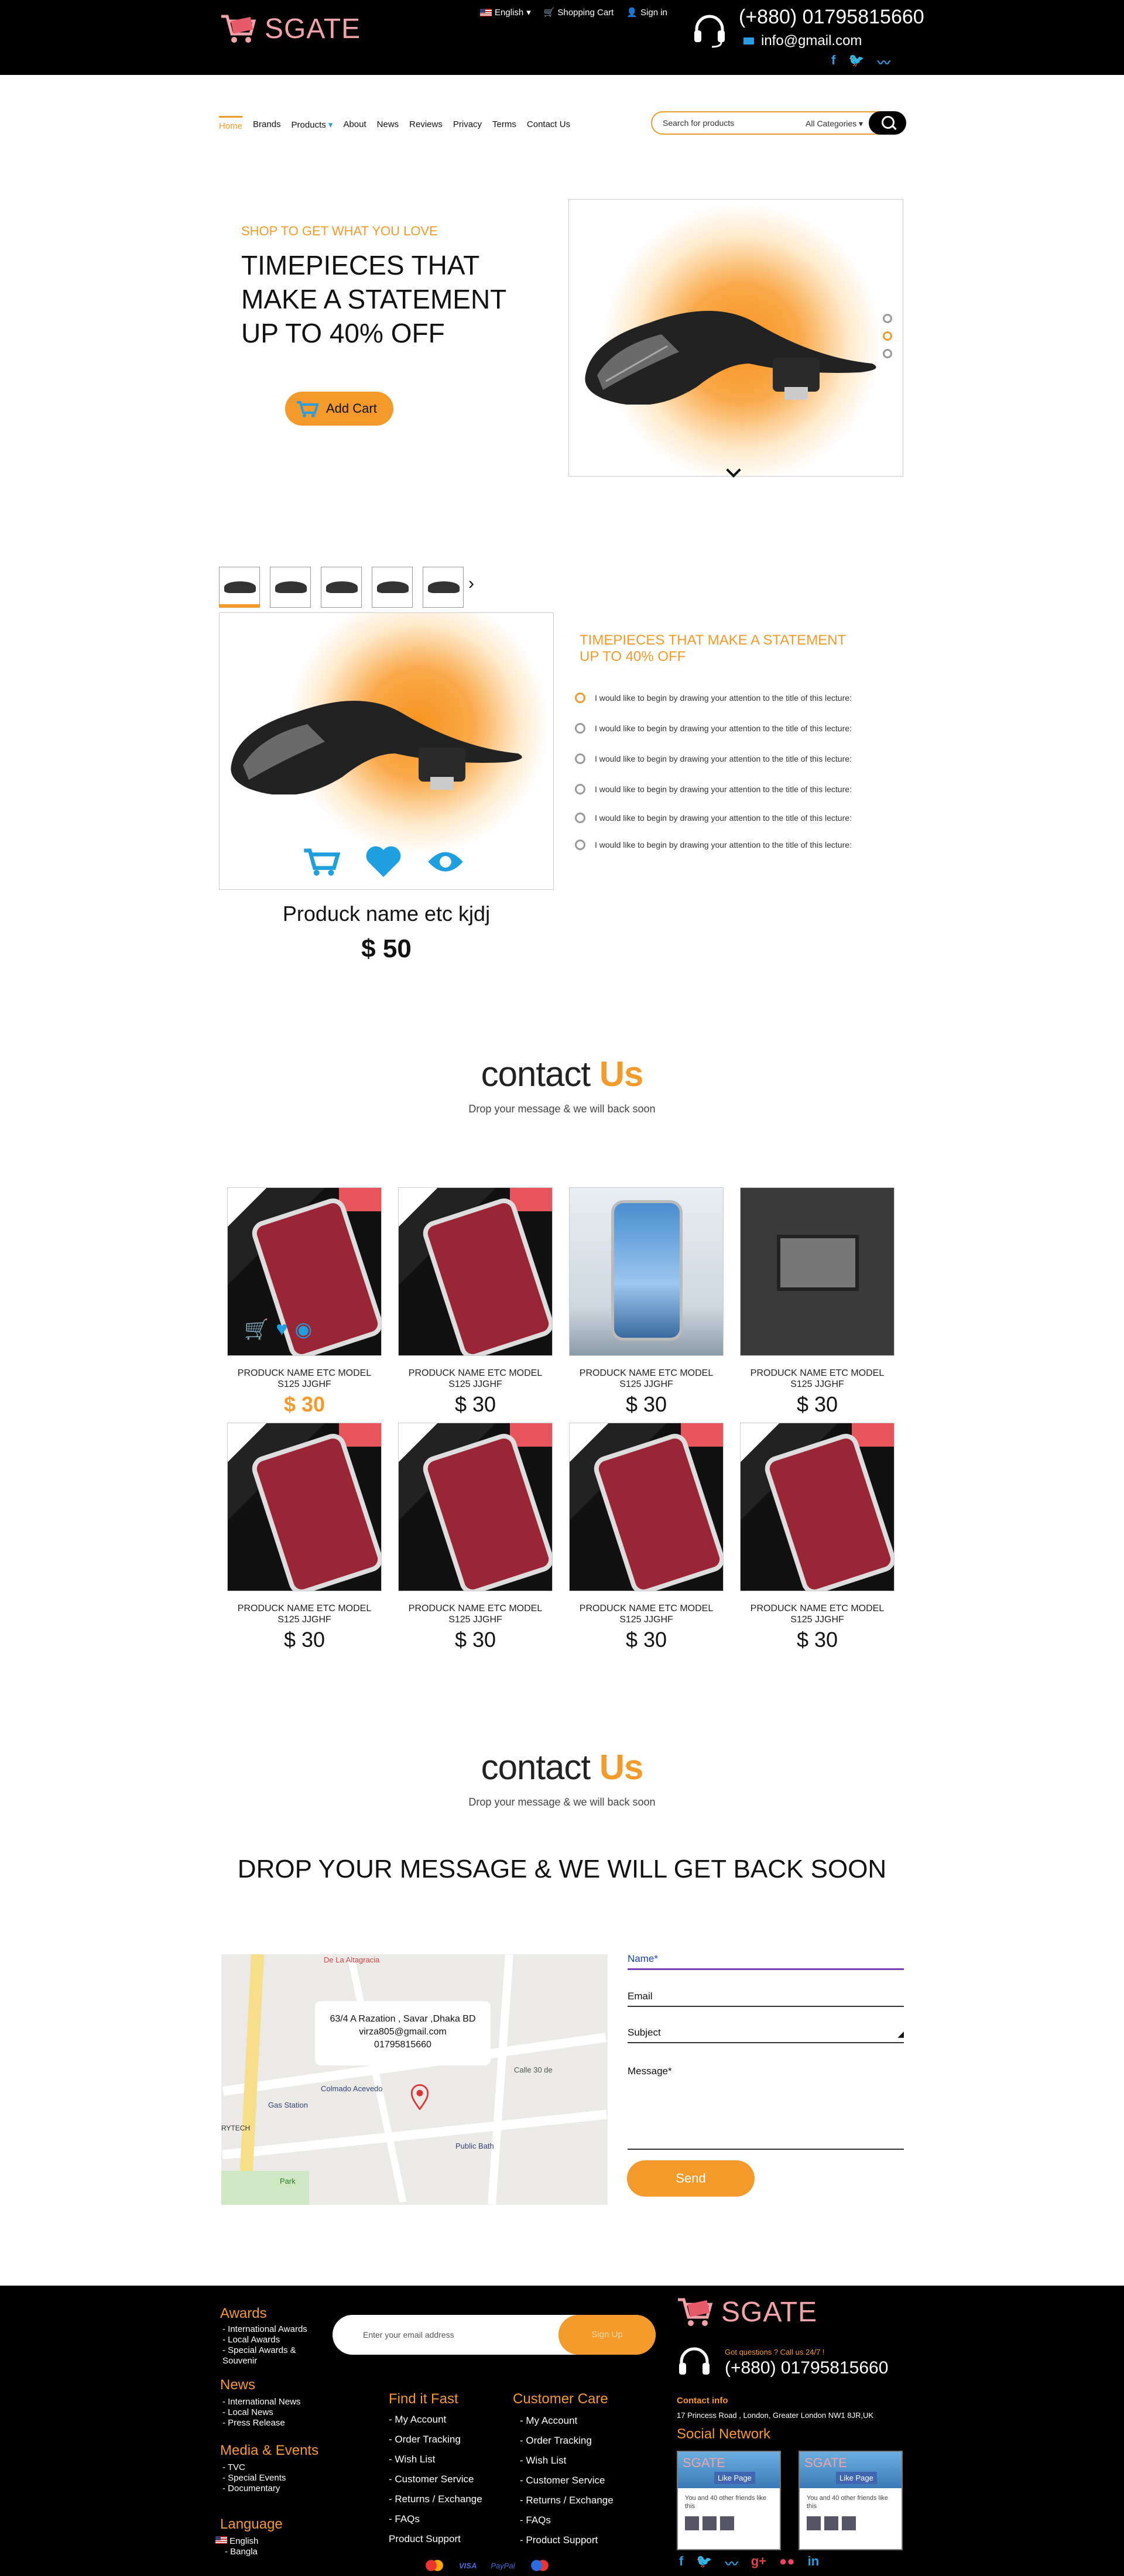 The image size is (1124, 2576). Describe the element at coordinates (305, 1271) in the screenshot. I see `product-card-image: 🛒 ♥ ◉` at that location.